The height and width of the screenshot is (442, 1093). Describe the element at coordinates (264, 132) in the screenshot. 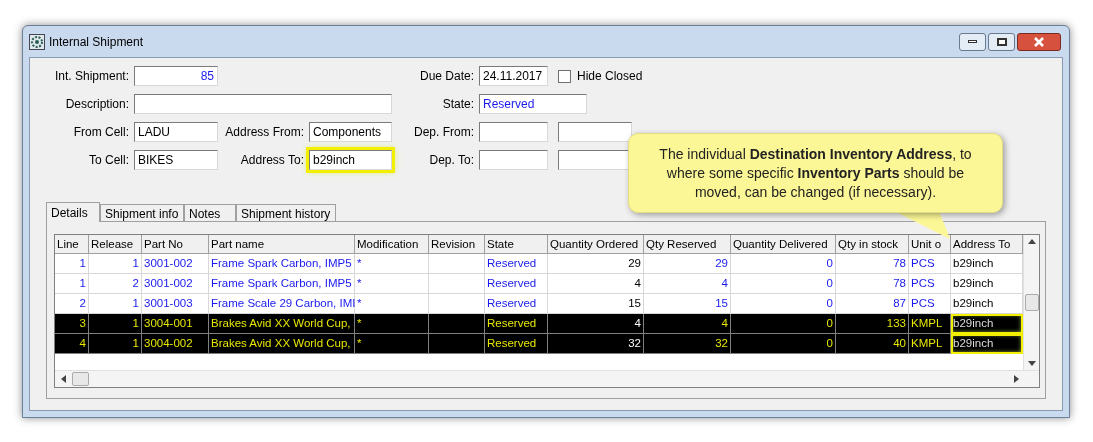

I see `field-label: Address From:` at that location.